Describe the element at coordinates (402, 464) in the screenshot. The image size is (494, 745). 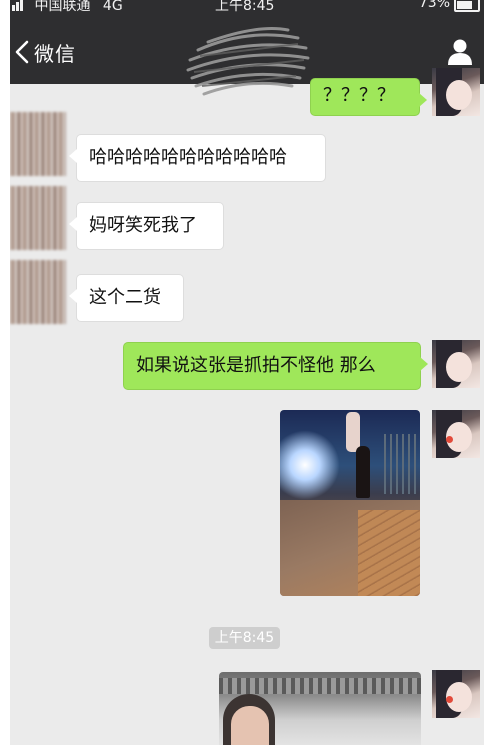
I see `photo-railing` at that location.